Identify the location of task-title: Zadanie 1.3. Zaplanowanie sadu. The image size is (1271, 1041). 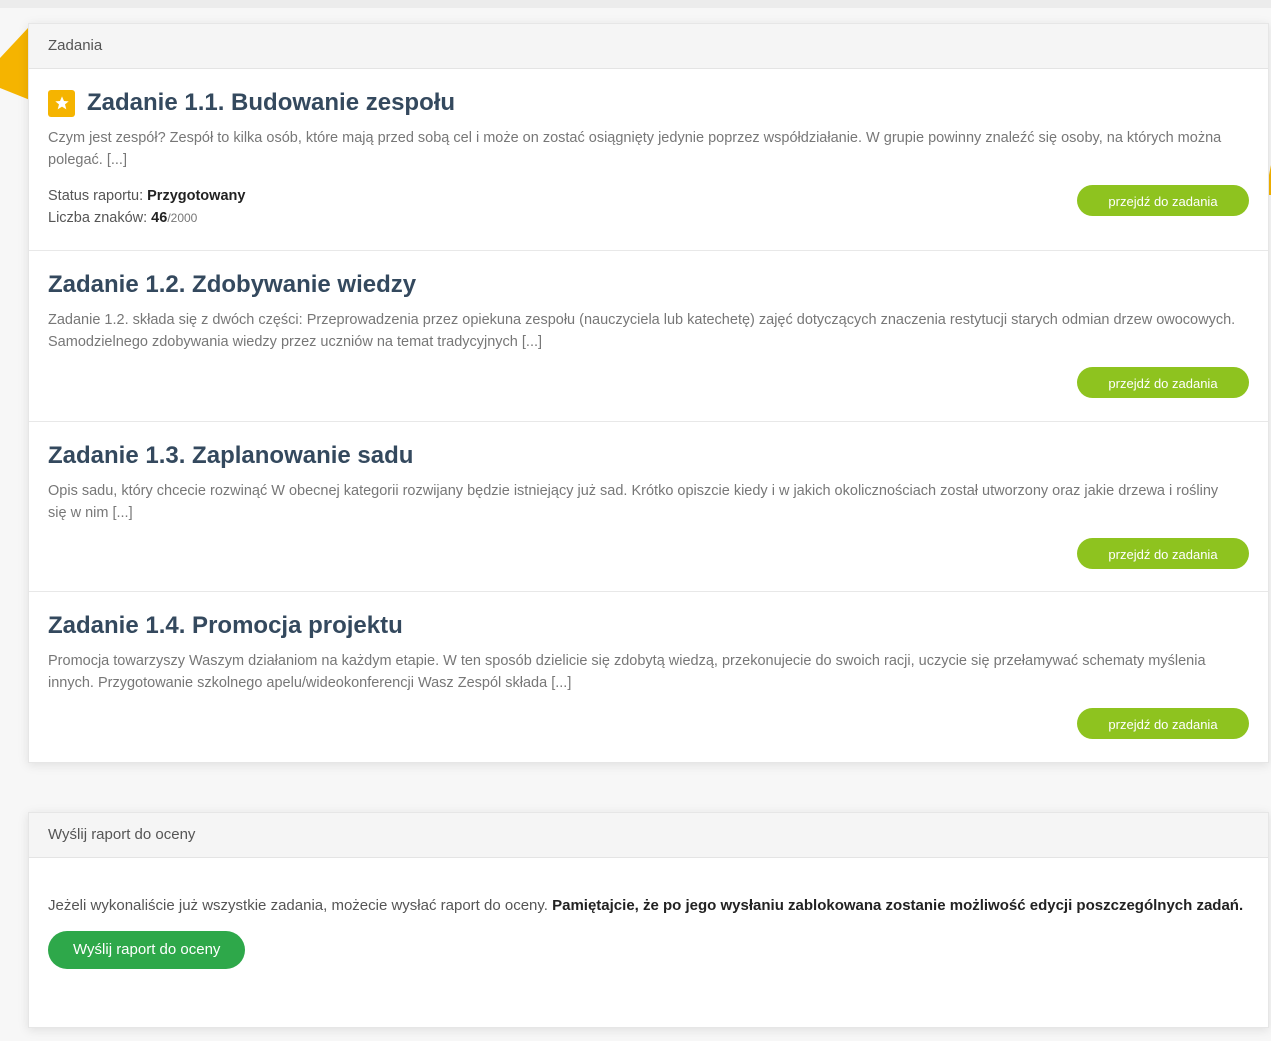
(648, 456).